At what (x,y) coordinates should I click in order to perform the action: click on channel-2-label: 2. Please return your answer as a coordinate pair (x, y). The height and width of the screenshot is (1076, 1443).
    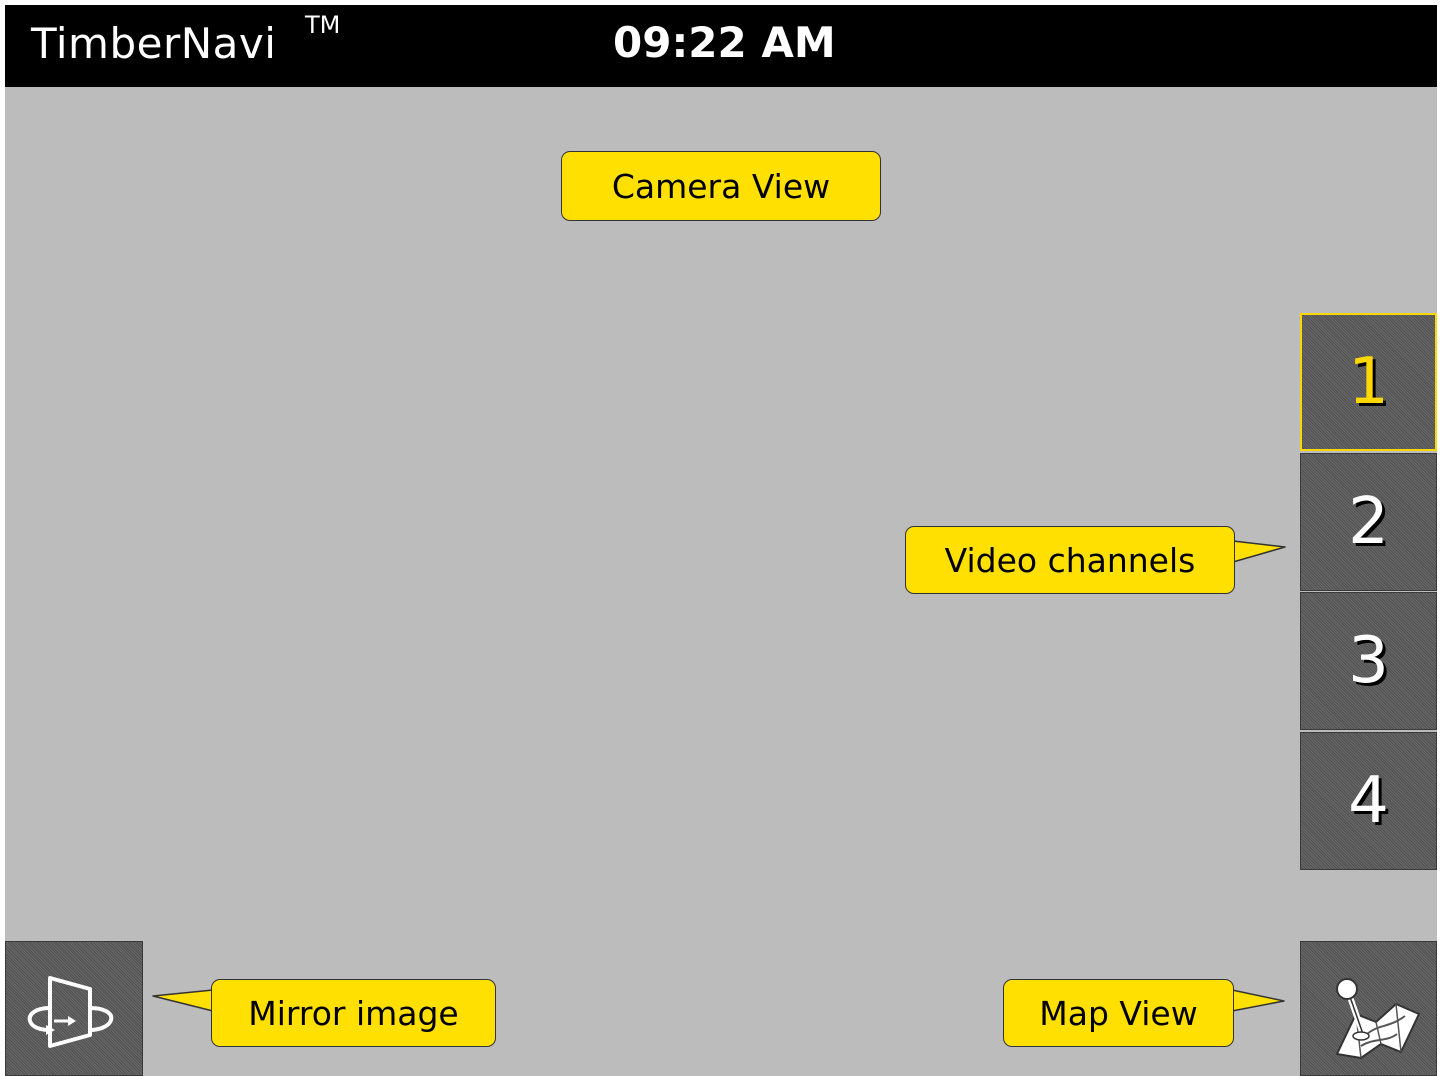
    Looking at the image, I should click on (1368, 522).